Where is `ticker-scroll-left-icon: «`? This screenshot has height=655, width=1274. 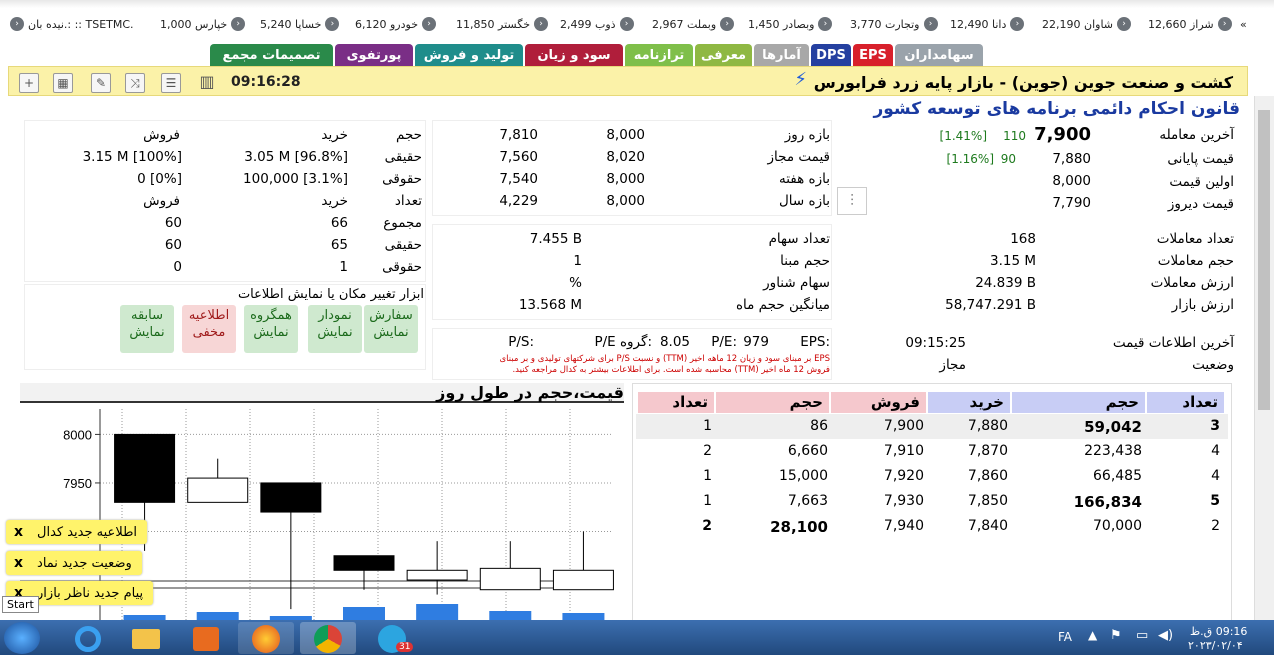 ticker-scroll-left-icon: « is located at coordinates (1243, 24).